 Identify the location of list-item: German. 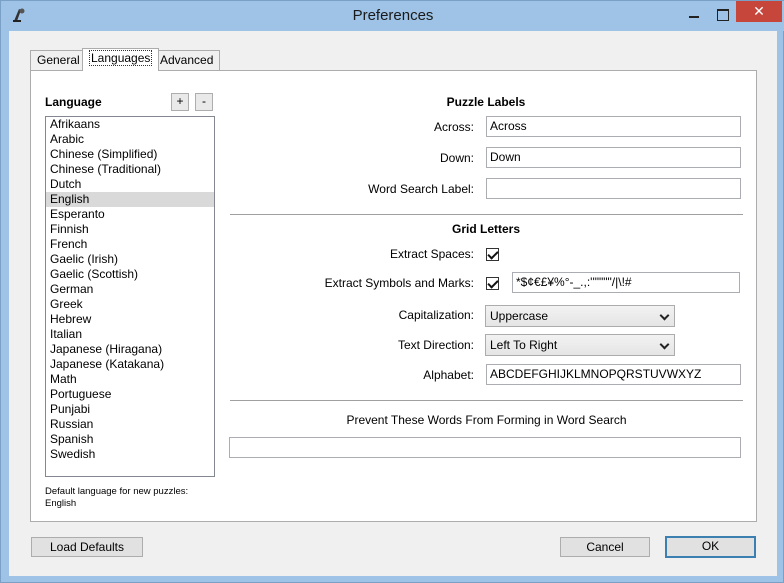
(130, 289).